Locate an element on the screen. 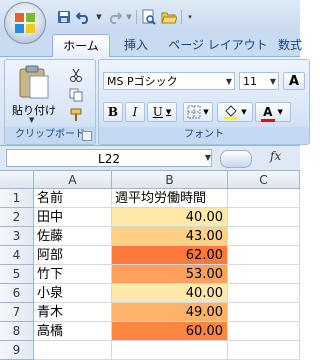 Image resolution: width=320 pixels, height=360 pixels. bold-label: B is located at coordinates (113, 112).